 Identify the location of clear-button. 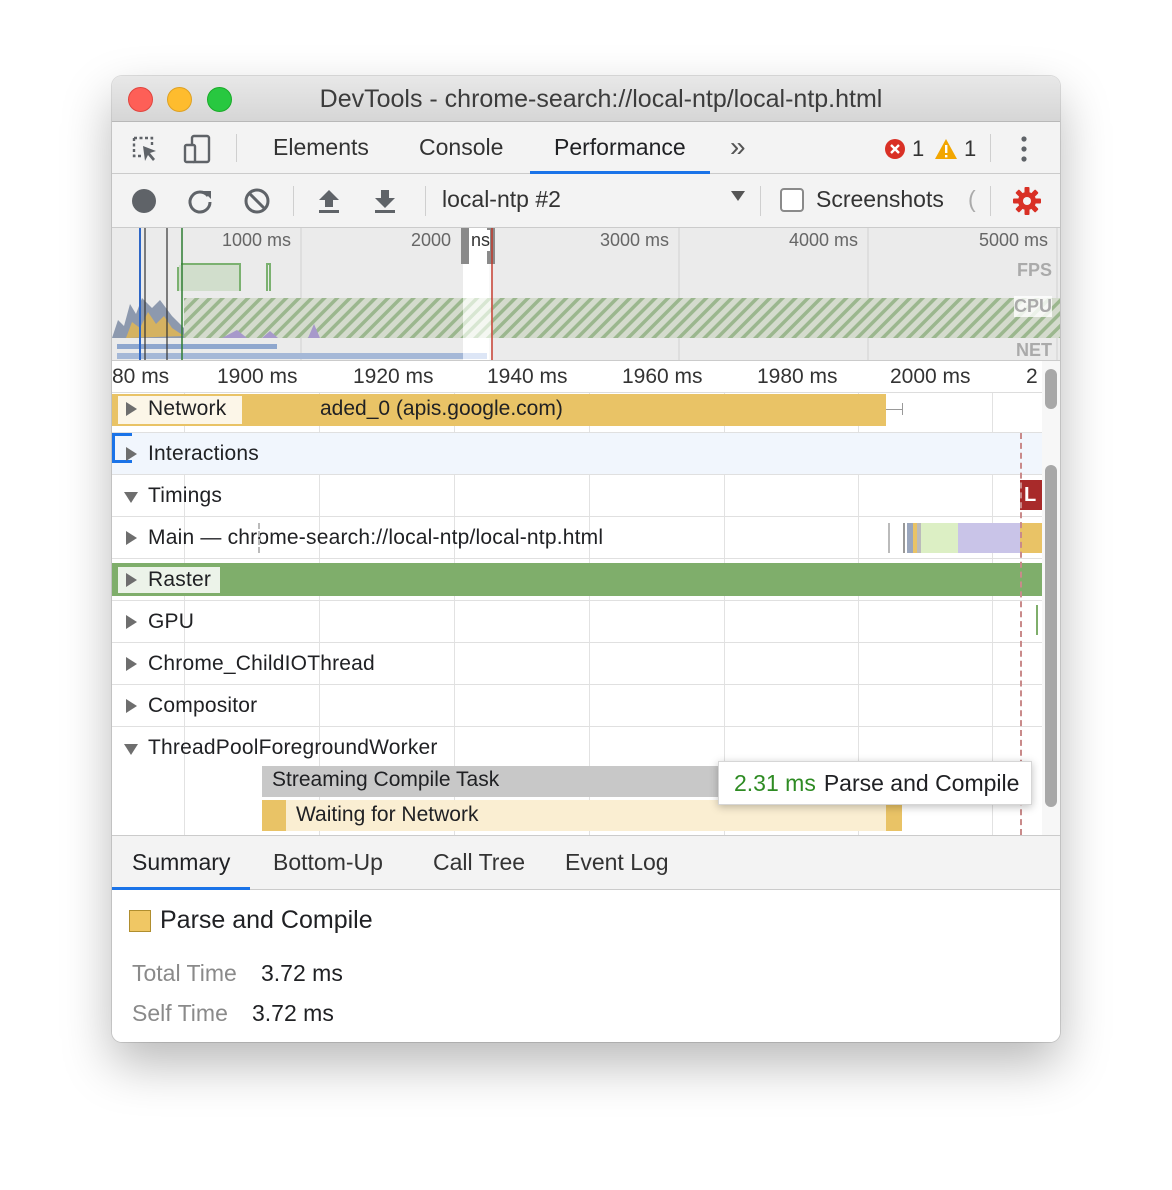
(257, 201).